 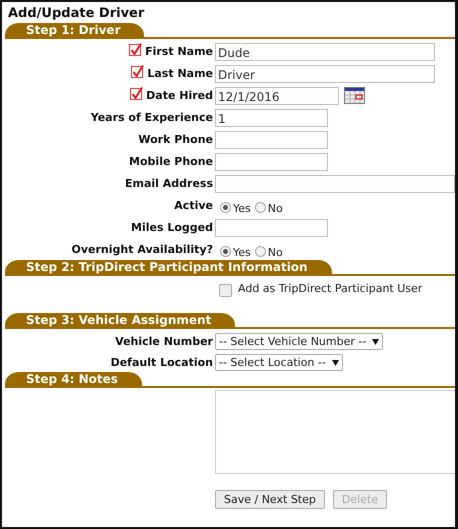 I want to click on checkbox-label: Add as TripDirect Participant User, so click(x=330, y=288).